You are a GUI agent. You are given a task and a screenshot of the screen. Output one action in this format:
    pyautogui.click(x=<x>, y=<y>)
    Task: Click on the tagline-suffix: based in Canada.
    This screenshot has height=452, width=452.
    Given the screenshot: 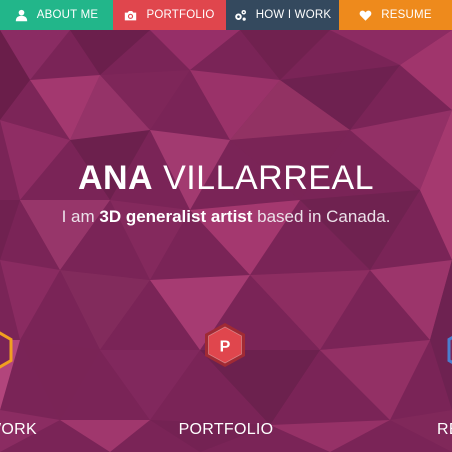 What is the action you would take?
    pyautogui.click(x=321, y=216)
    